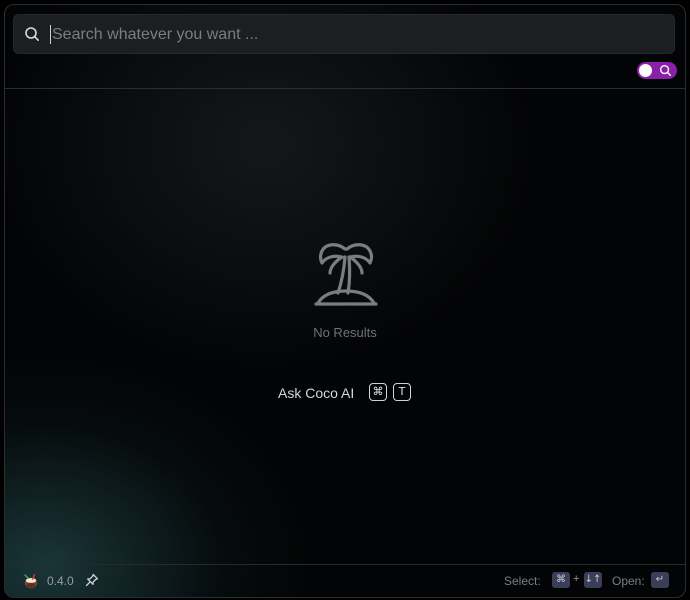 This screenshot has width=690, height=600. Describe the element at coordinates (31, 581) in the screenshot. I see `coco-logo-icon` at that location.